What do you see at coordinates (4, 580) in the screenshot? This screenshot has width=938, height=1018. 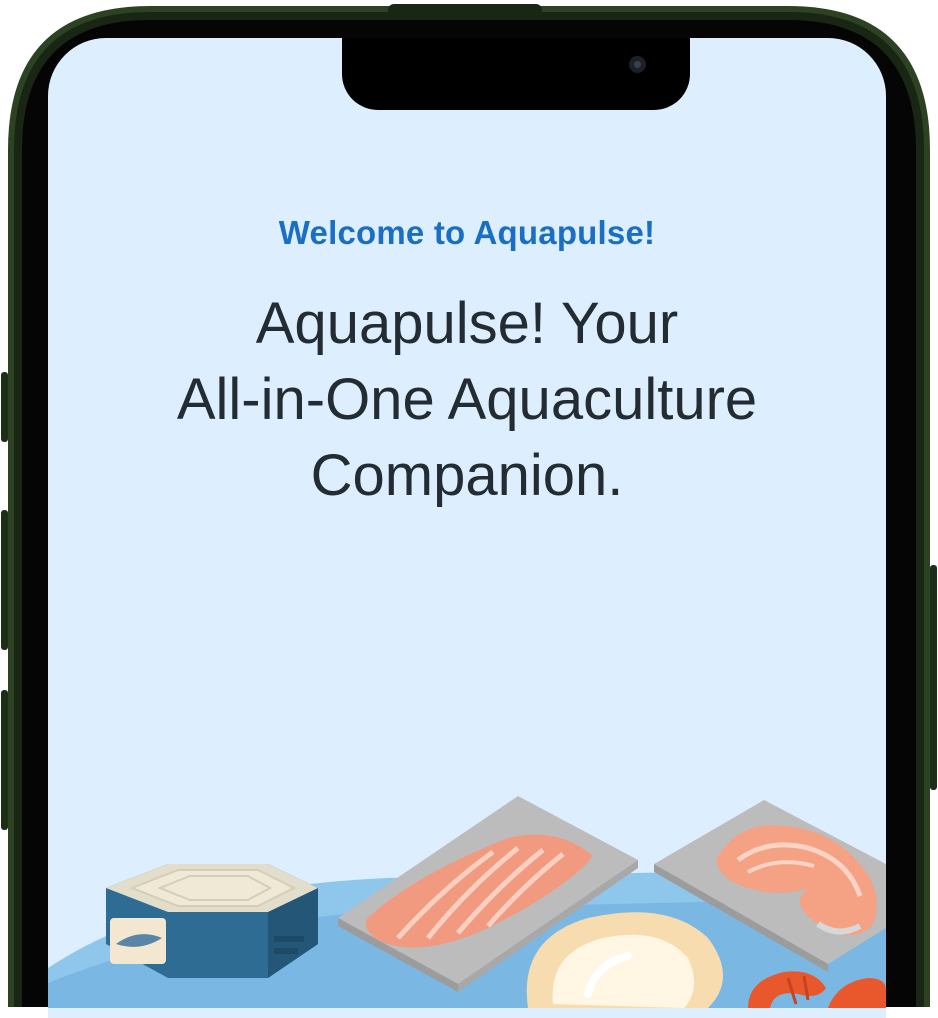 I see `volume-up-button` at bounding box center [4, 580].